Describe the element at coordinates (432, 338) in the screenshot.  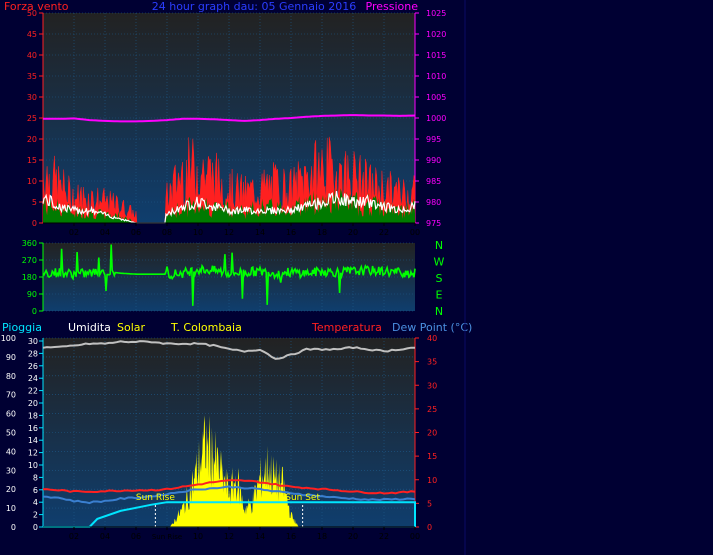
I see `temperature-y-tick-label: 40` at that location.